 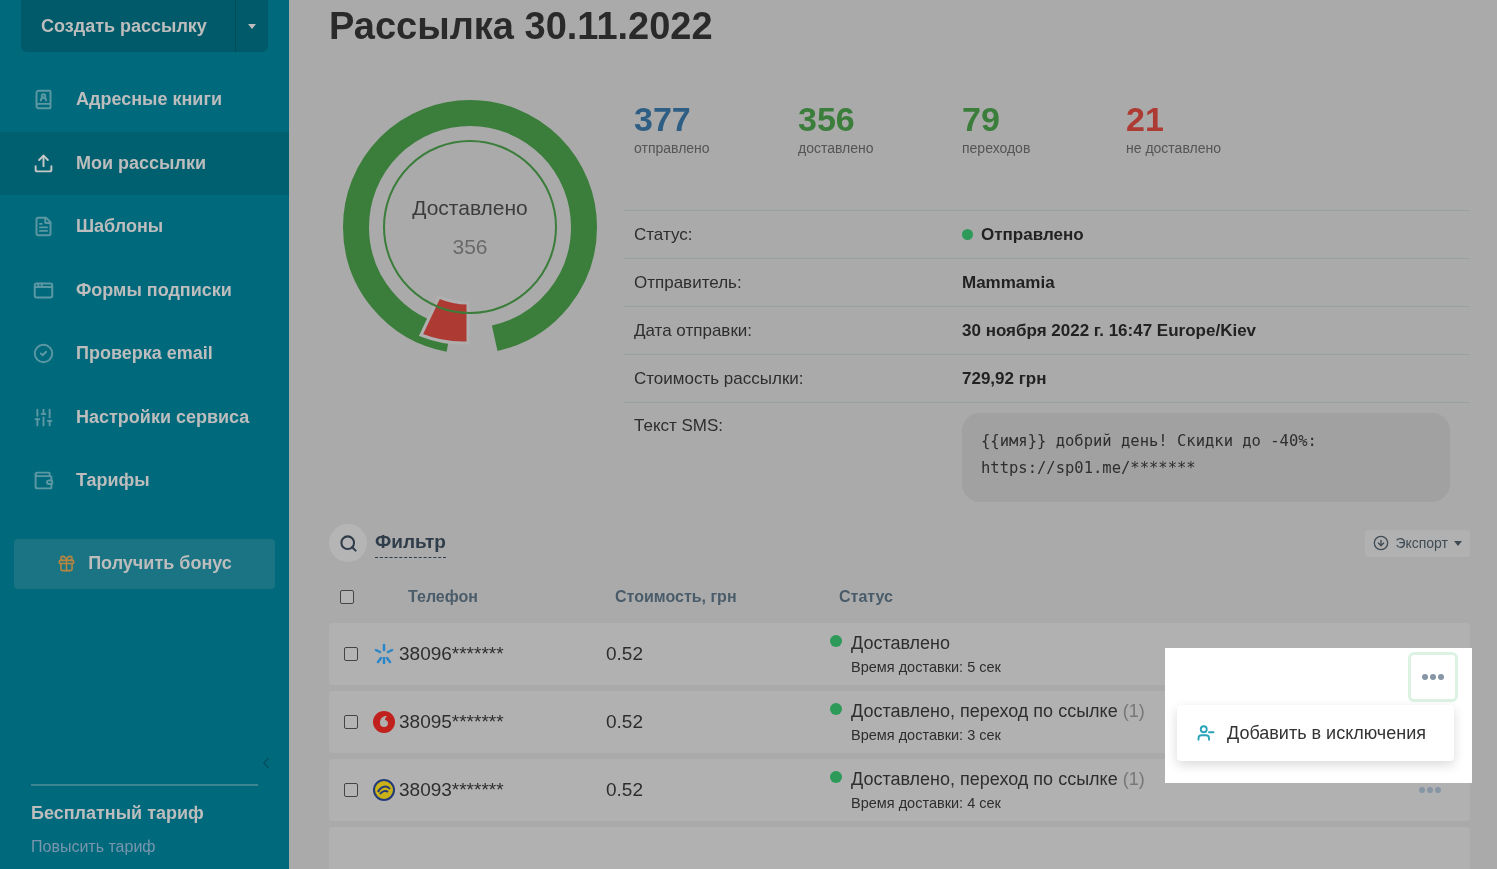 I want to click on stat-value: 79, so click(x=981, y=119).